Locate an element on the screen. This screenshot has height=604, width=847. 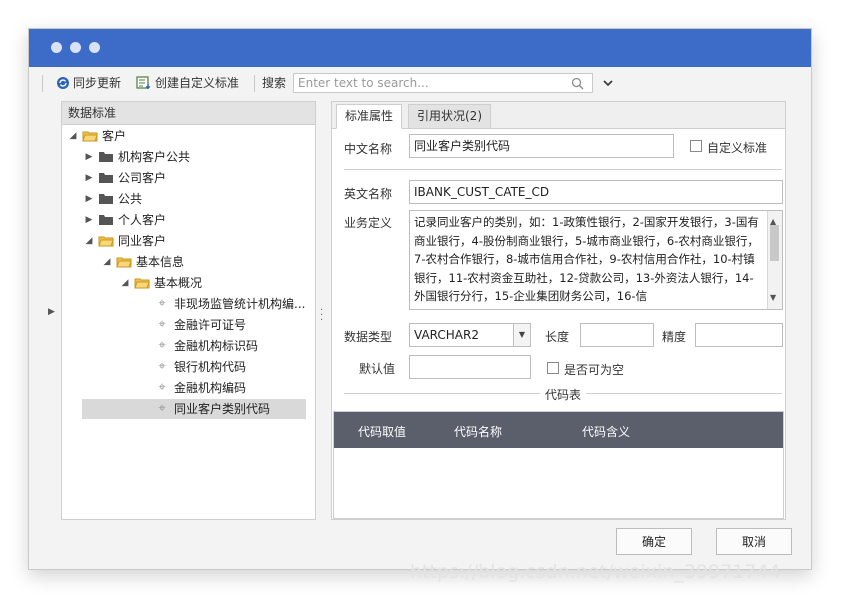
en-name-label: 英文名称 is located at coordinates (368, 194).